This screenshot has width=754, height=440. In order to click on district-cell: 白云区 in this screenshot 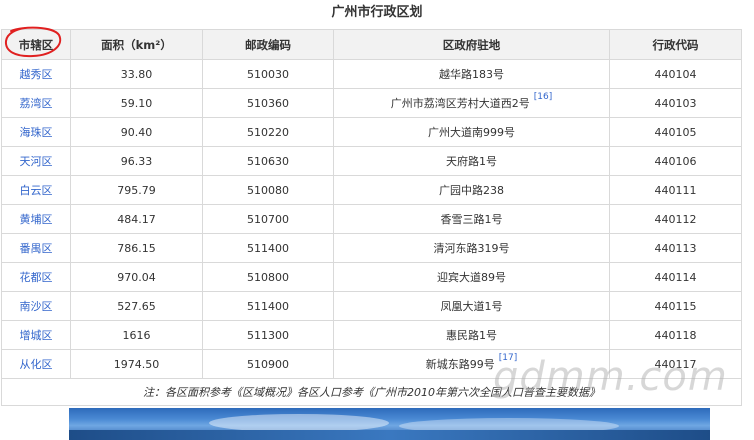, I will do `click(36, 190)`.